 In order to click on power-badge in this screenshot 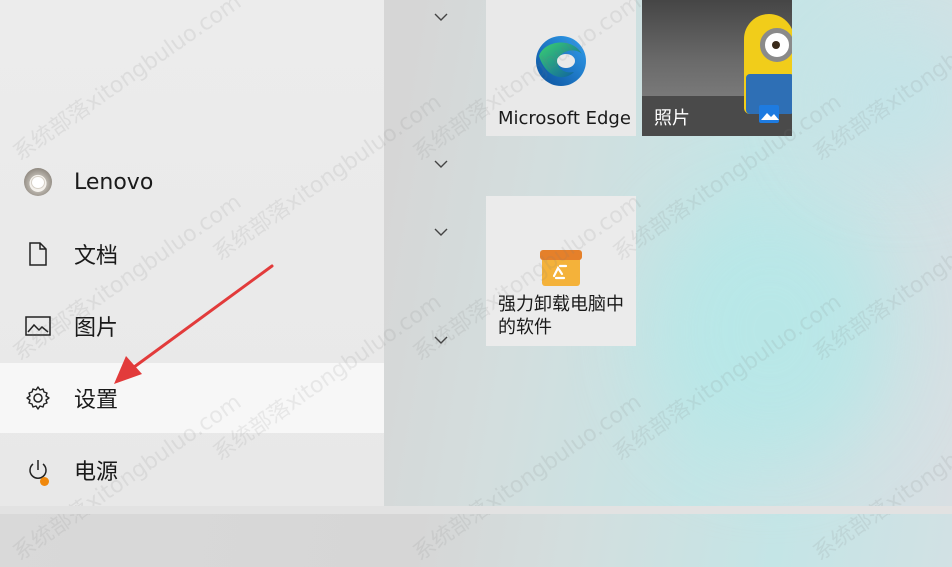, I will do `click(44, 481)`.